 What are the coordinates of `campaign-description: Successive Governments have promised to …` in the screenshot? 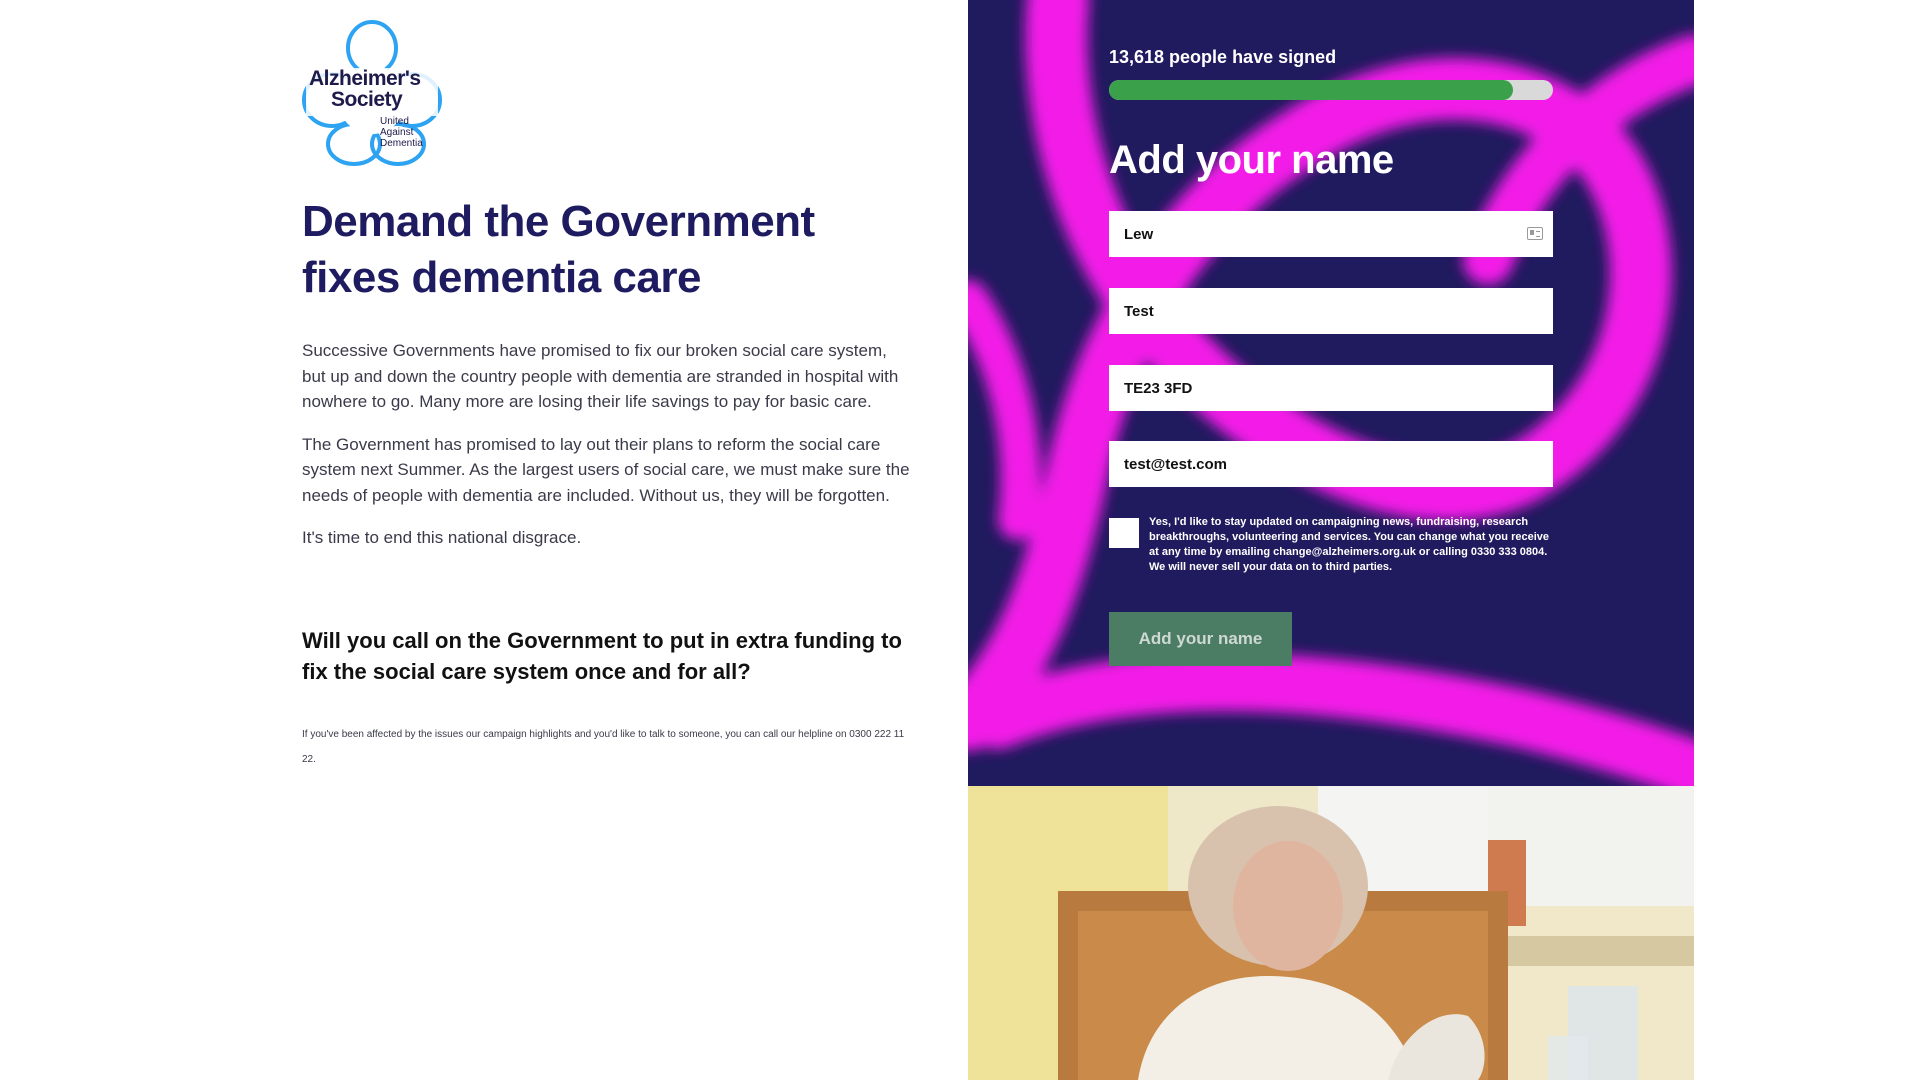 It's located at (607, 453).